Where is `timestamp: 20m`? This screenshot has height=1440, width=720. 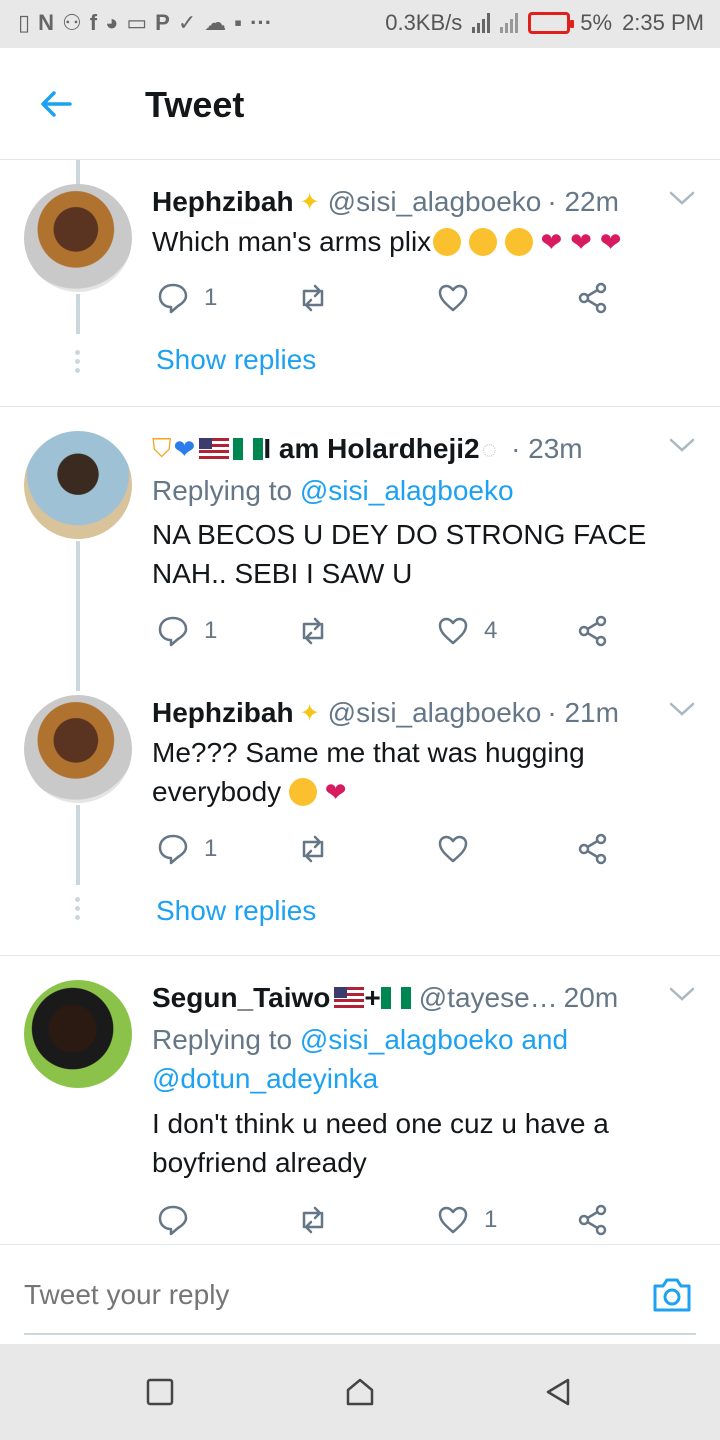 timestamp: 20m is located at coordinates (591, 997).